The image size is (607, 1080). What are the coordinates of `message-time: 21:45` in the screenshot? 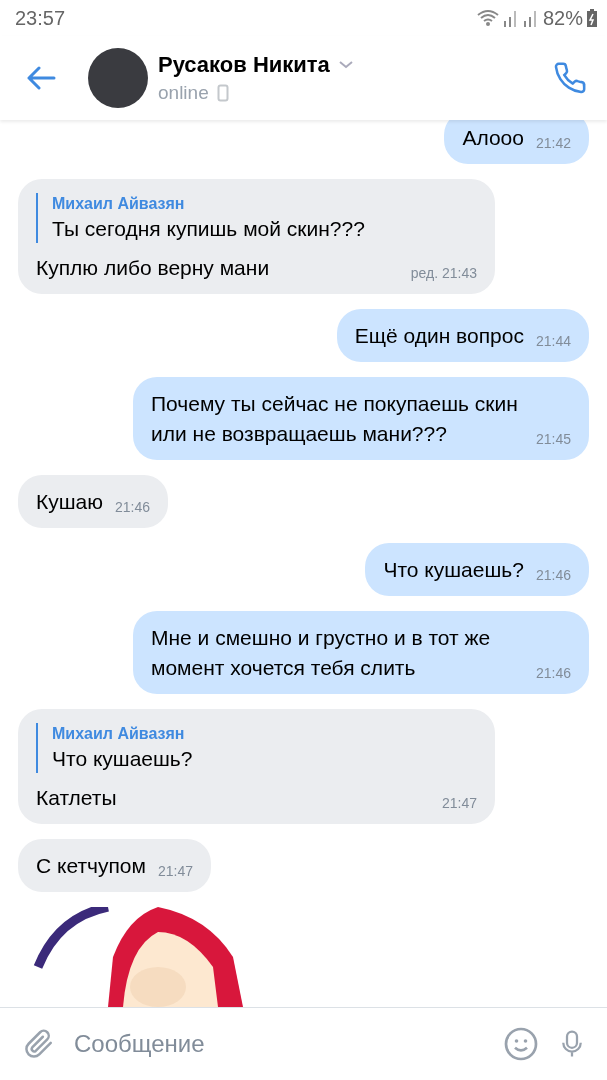 It's located at (553, 439).